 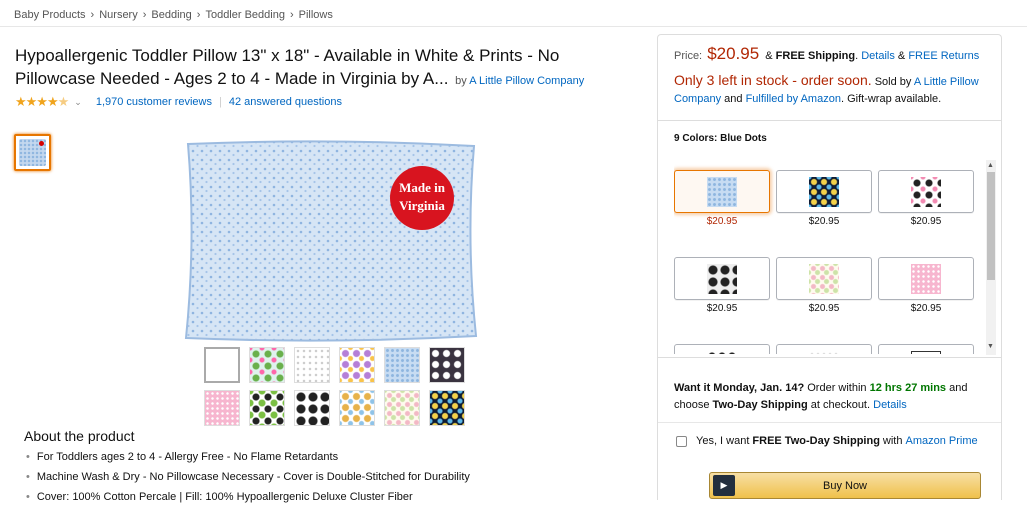 I want to click on delivery-details-link: Details, so click(x=890, y=405).